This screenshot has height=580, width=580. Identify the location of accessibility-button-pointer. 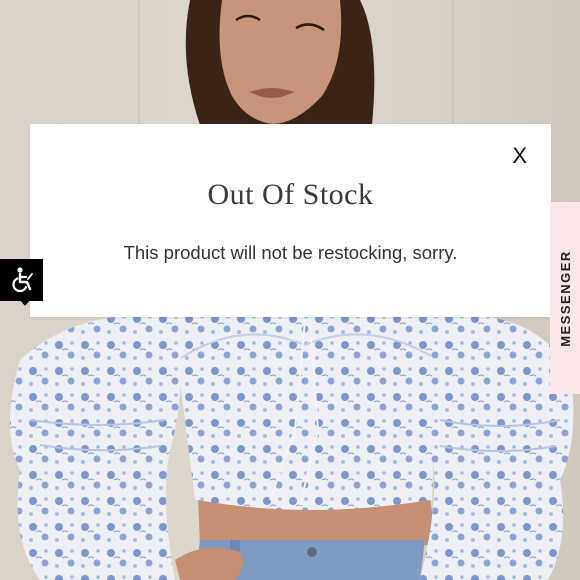
(25, 303).